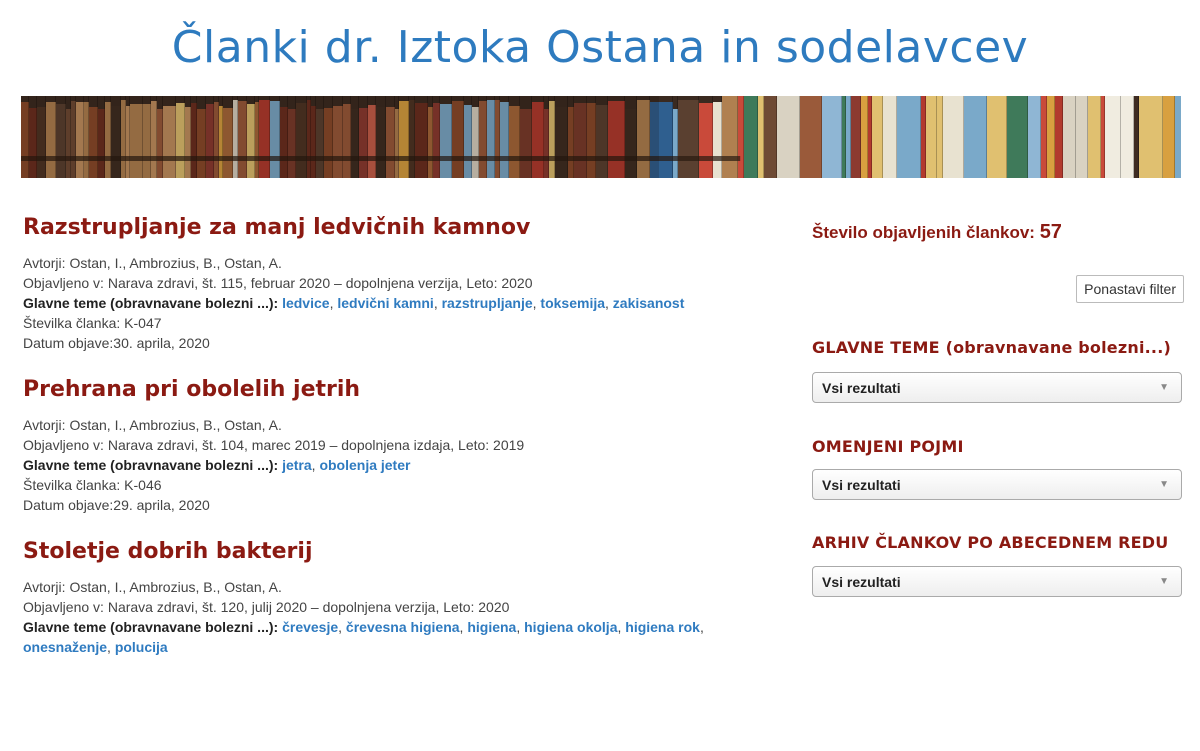  I want to click on article-title-link: Stoletje dobrih bakterij, so click(403, 552).